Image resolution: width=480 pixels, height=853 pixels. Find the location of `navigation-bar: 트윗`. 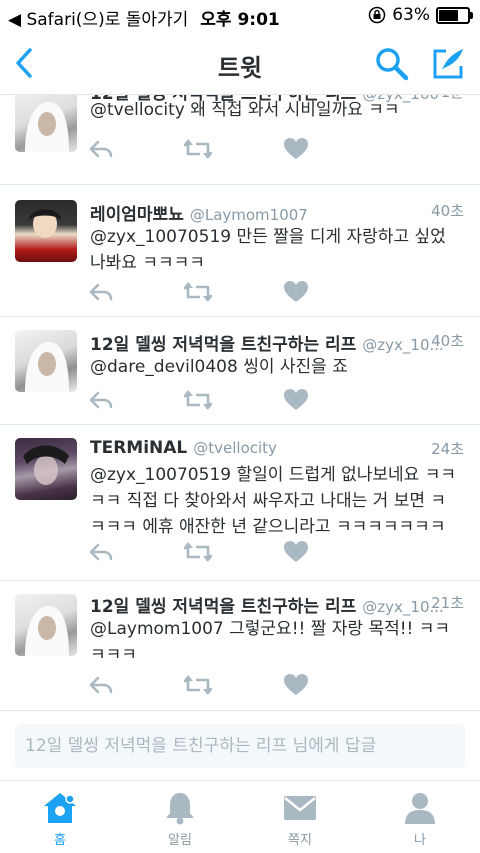

navigation-bar: 트윗 is located at coordinates (240, 63).